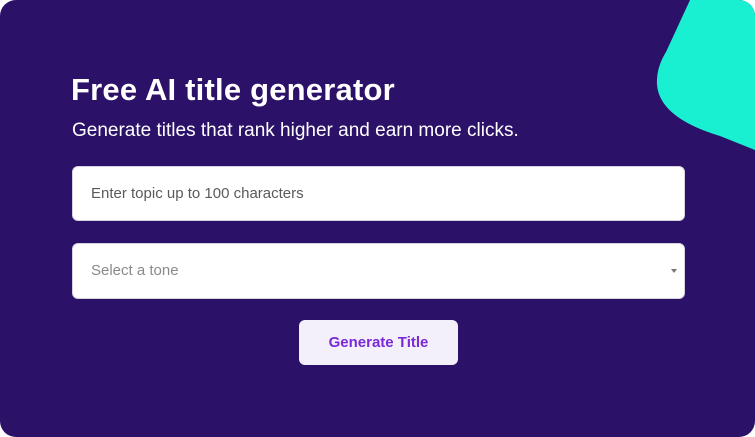  Describe the element at coordinates (233, 89) in the screenshot. I see `page-title: Free AI title generator` at that location.